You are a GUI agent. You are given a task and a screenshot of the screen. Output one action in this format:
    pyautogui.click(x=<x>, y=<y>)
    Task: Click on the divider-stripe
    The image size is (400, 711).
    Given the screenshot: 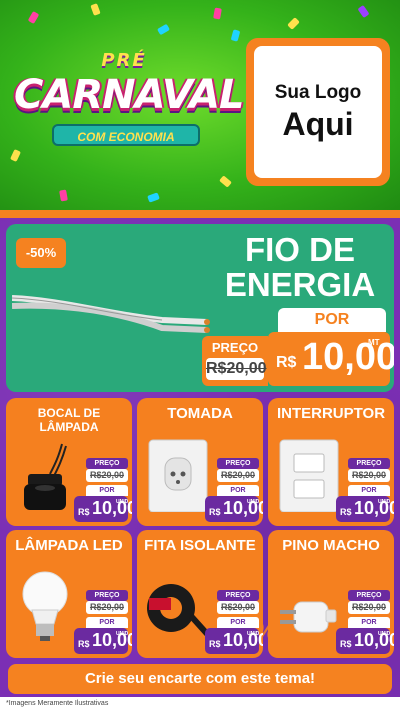 What is the action you would take?
    pyautogui.click(x=200, y=214)
    